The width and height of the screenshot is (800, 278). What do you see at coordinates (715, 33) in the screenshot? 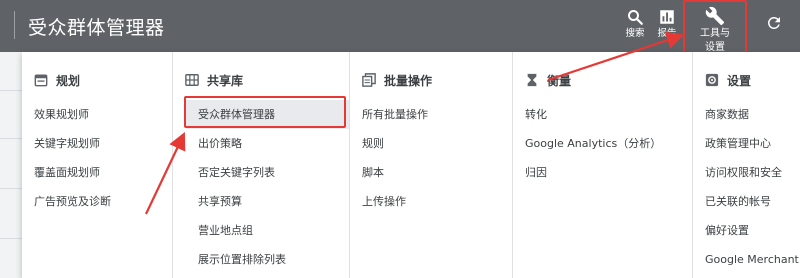
I see `tools-settings-label-line1: 工具与` at bounding box center [715, 33].